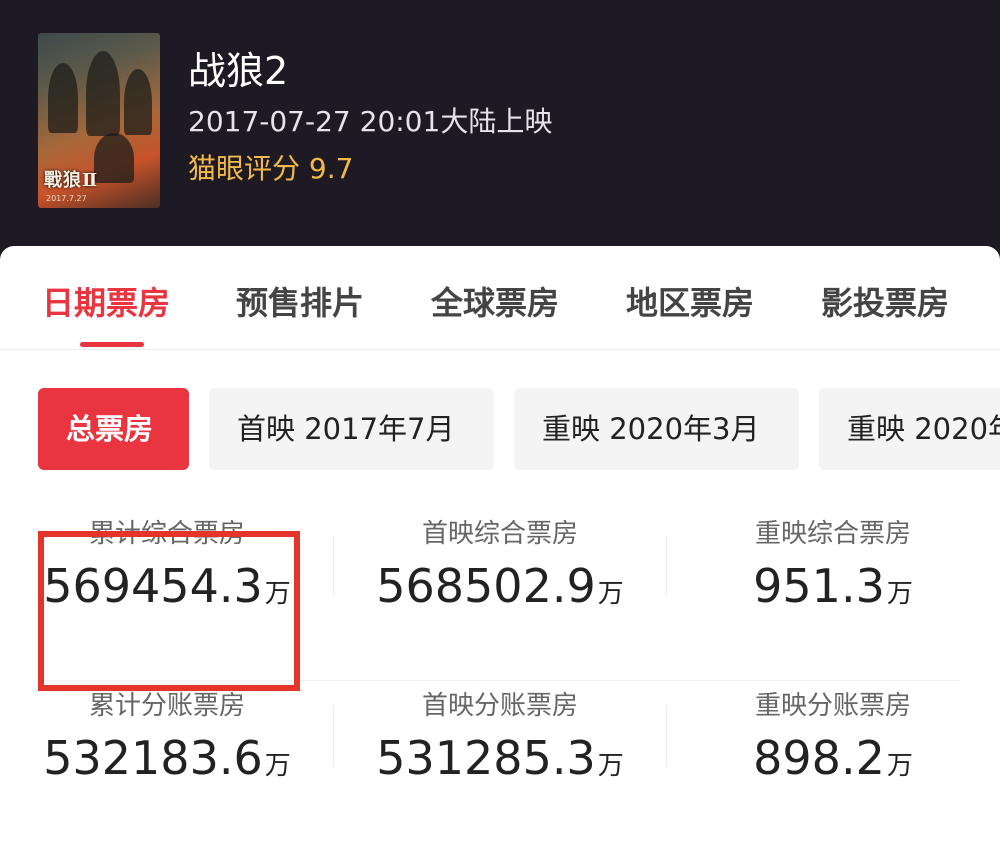  I want to click on tab-bar: 日期票房 预售排片 全球票房 地区票房 影投票房, so click(500, 298).